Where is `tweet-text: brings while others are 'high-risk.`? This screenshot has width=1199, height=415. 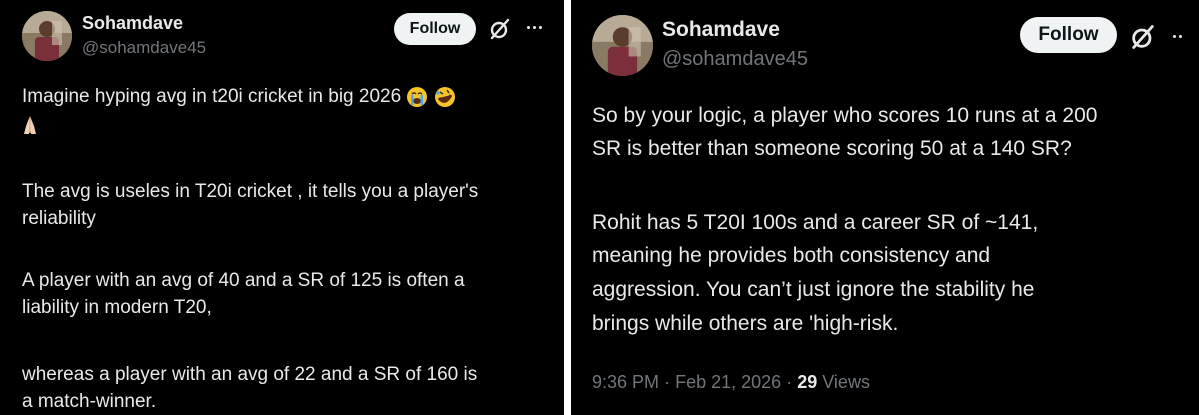 tweet-text: brings while others are 'high-risk. is located at coordinates (745, 323).